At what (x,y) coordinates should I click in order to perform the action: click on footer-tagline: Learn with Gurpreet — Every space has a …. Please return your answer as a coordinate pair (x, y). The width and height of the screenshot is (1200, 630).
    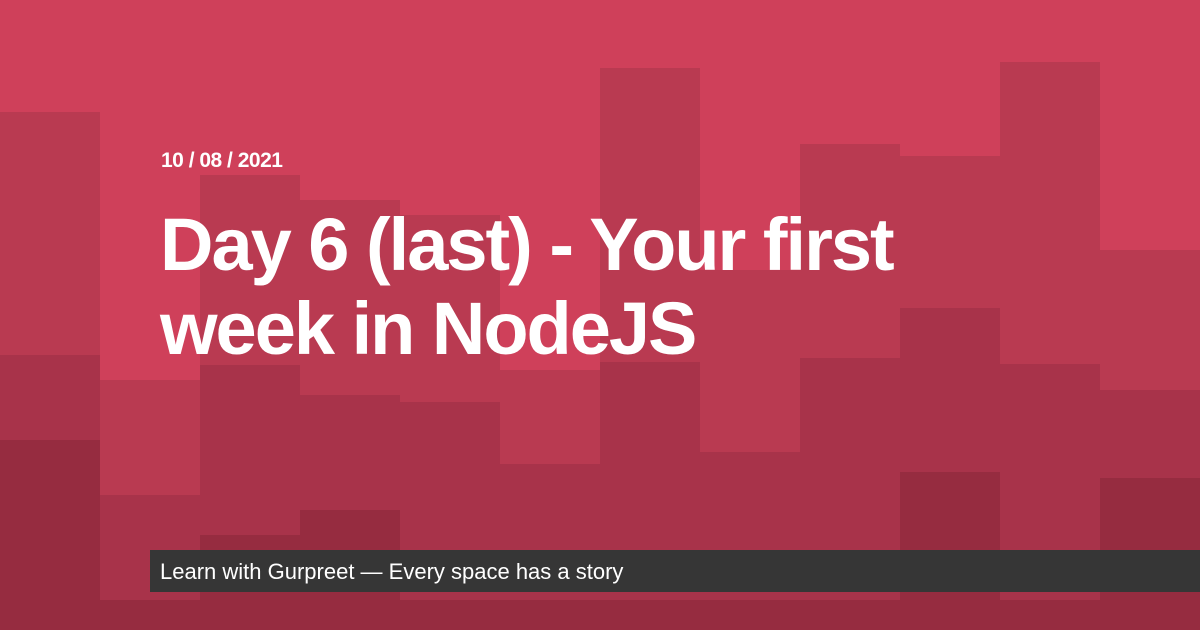
    Looking at the image, I should click on (392, 571).